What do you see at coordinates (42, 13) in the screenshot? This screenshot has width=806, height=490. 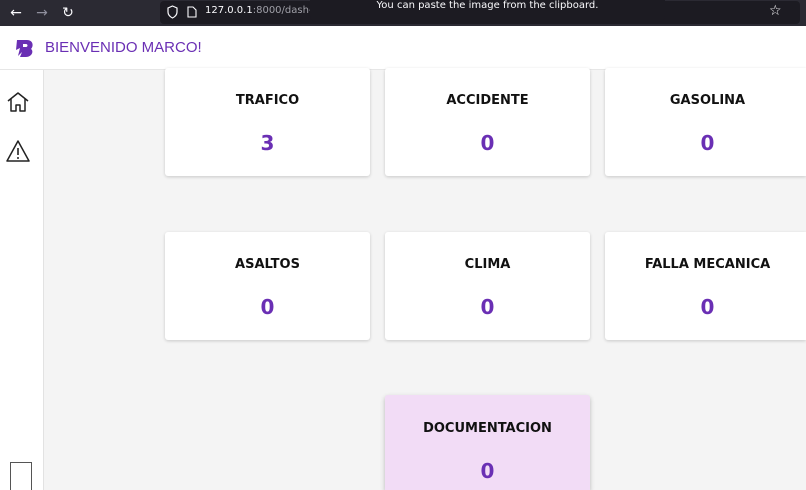 I see `forward-arrow-icon: →` at bounding box center [42, 13].